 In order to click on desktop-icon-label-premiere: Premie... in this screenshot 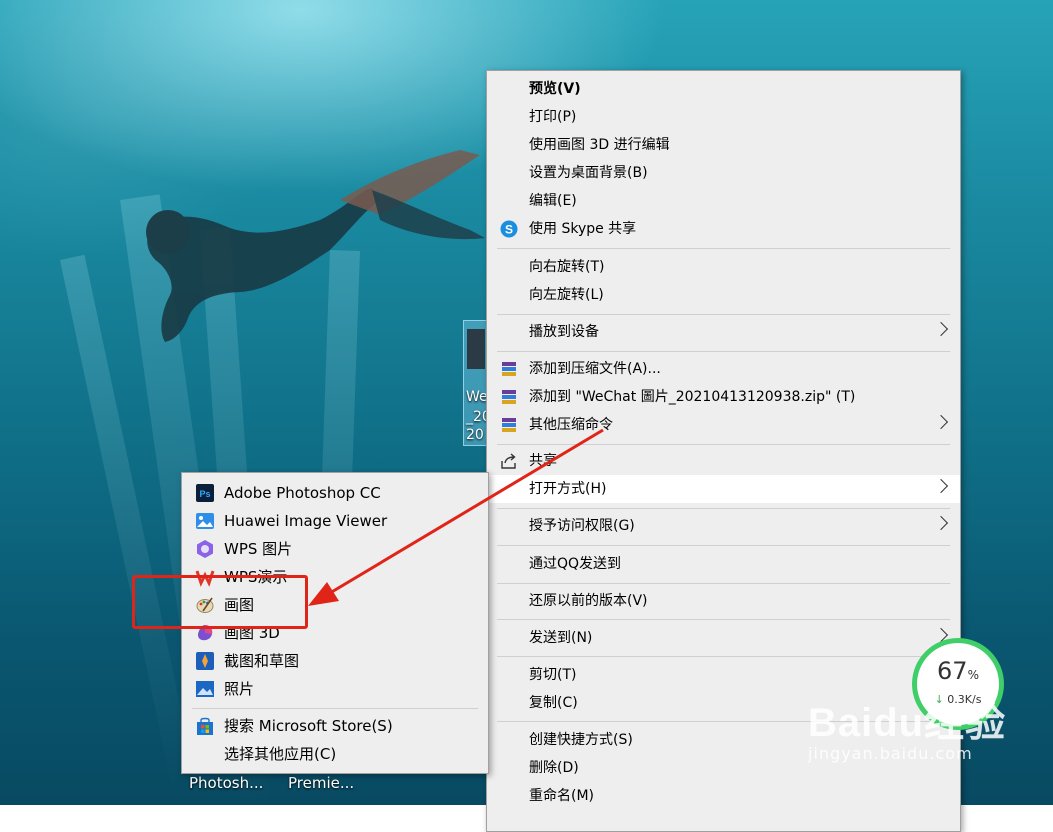, I will do `click(321, 783)`.